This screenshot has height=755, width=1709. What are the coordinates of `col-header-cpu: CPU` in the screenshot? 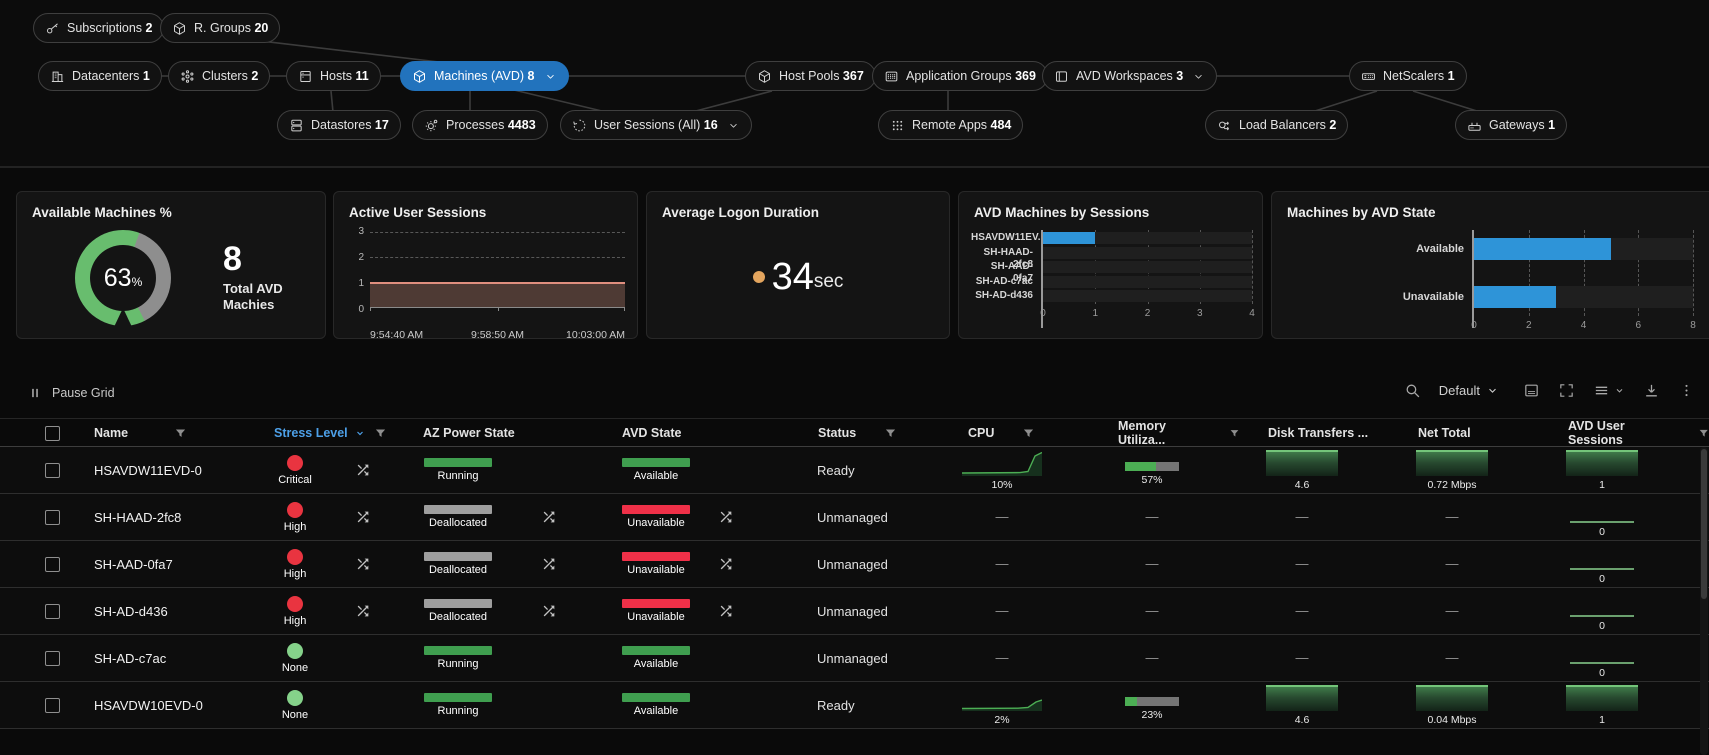 It's located at (1015, 433).